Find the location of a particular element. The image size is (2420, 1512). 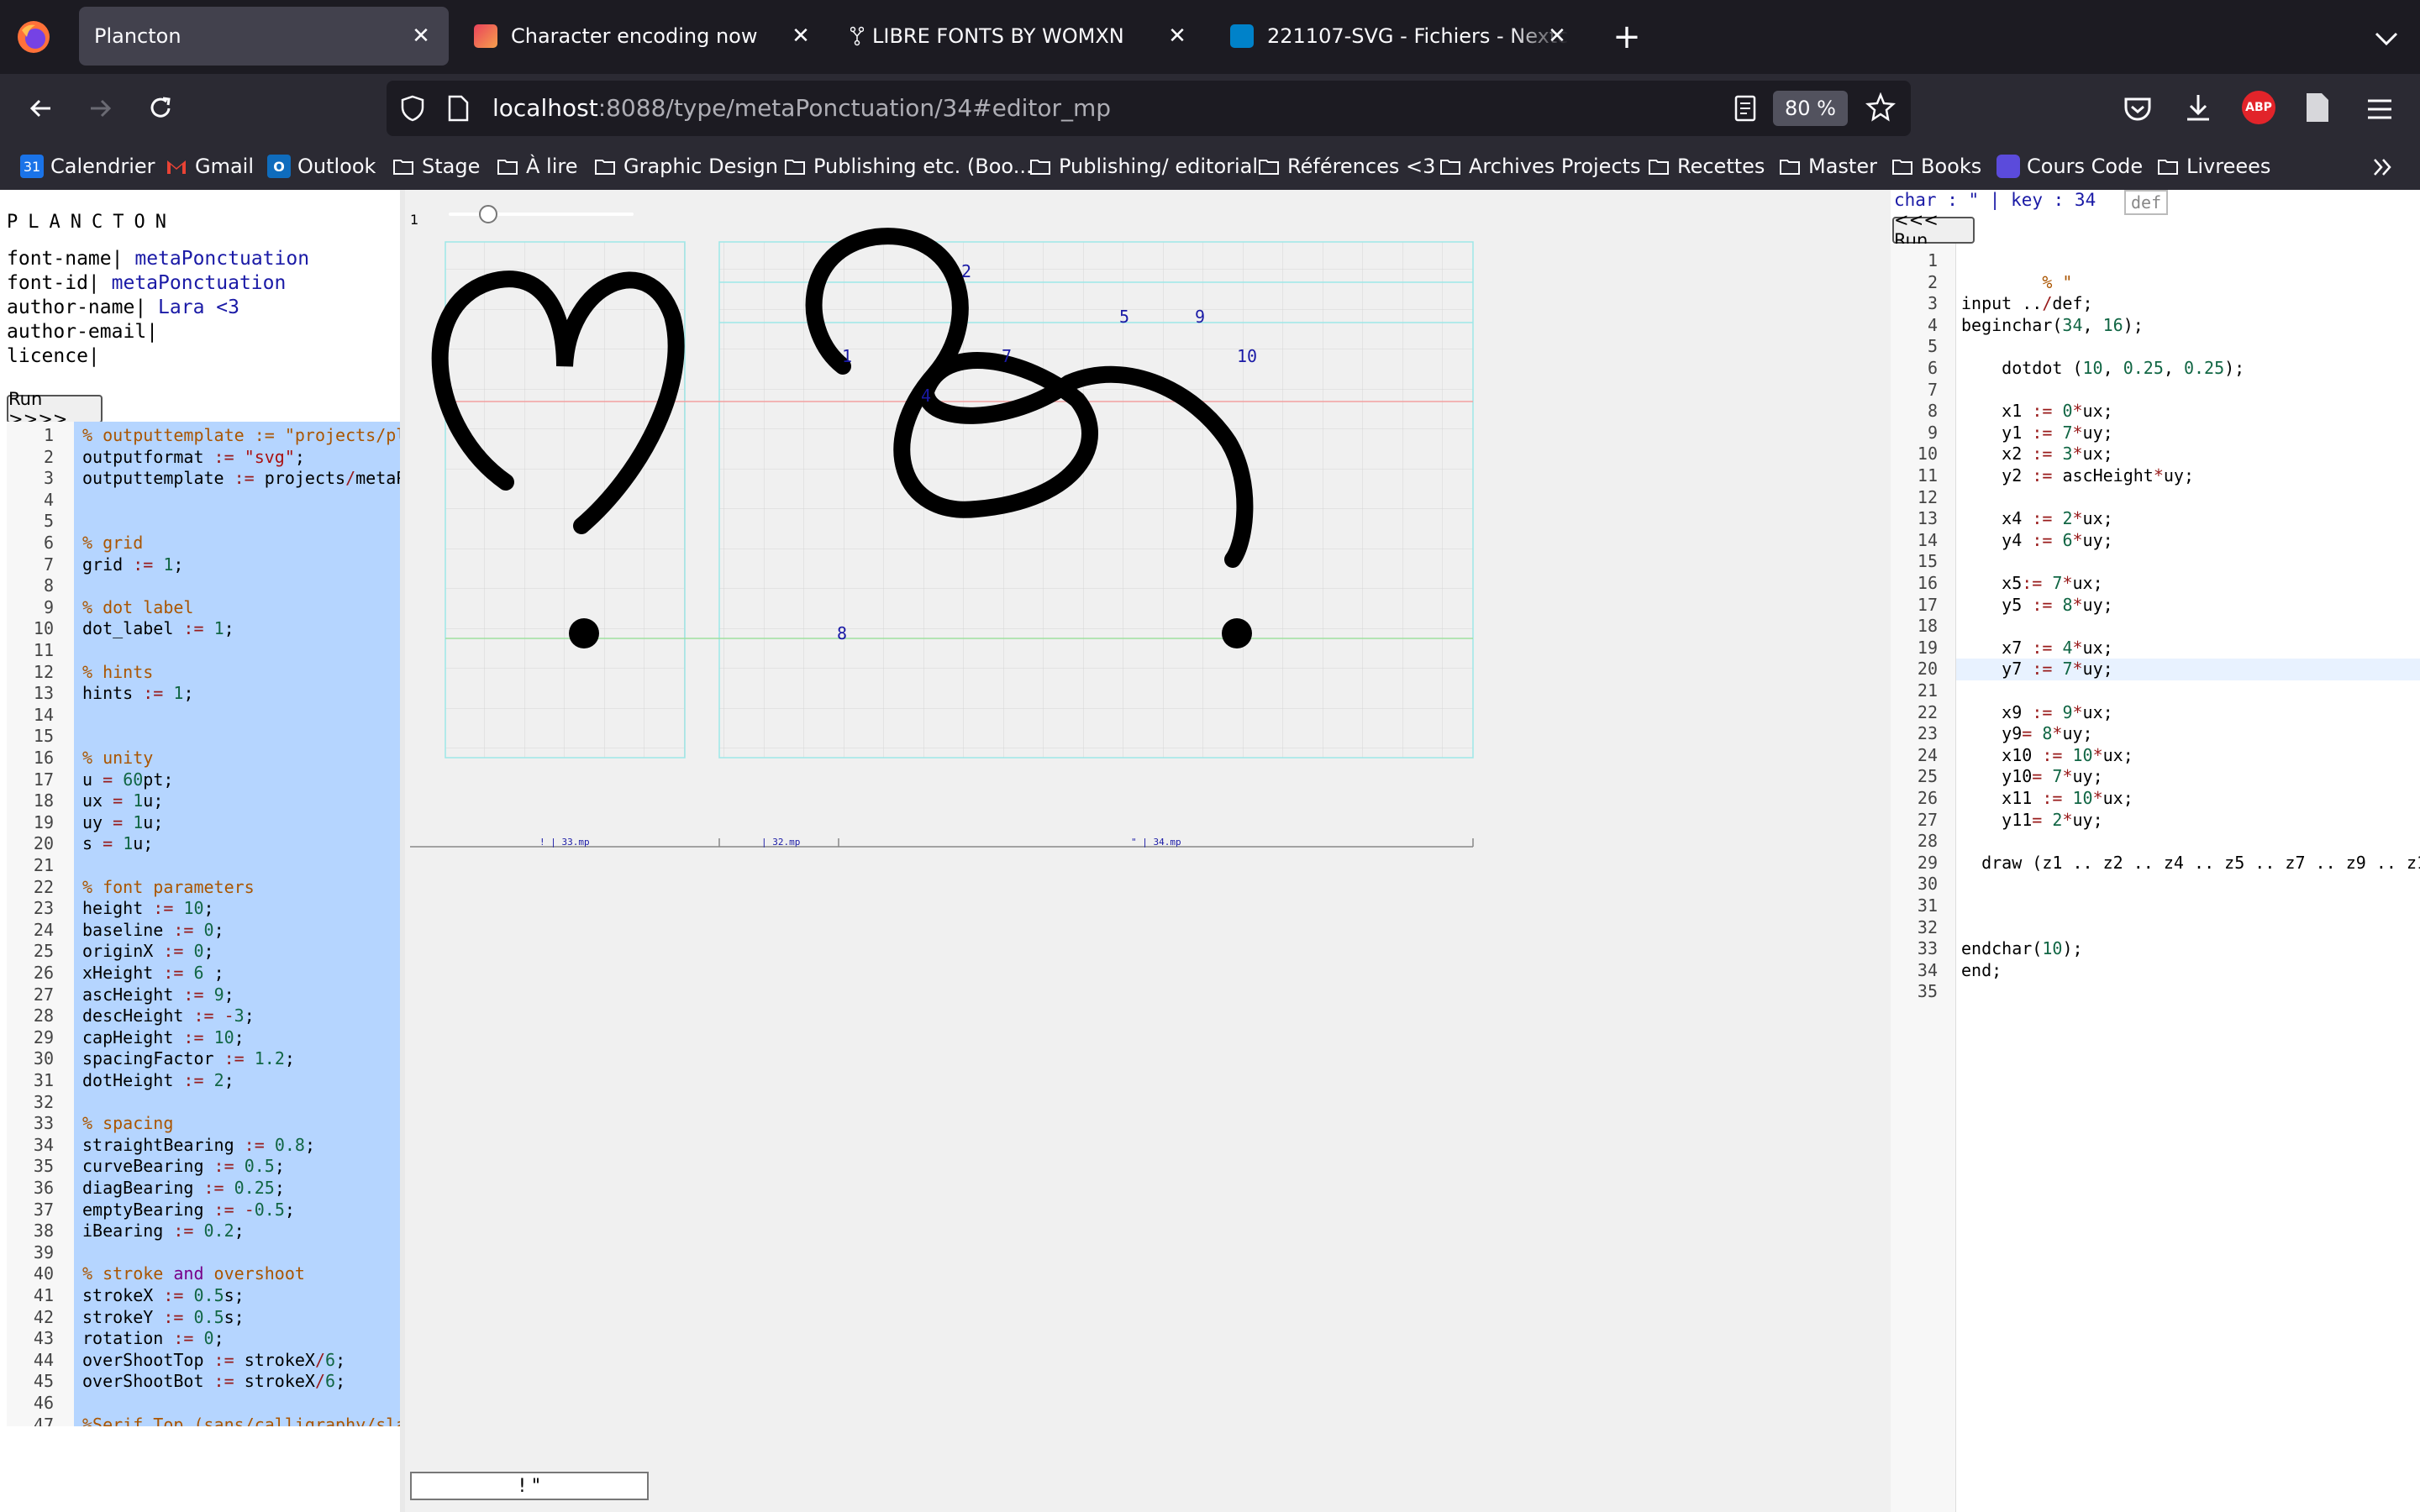

code-line: y4 := 6*uy; is located at coordinates (2037, 541).